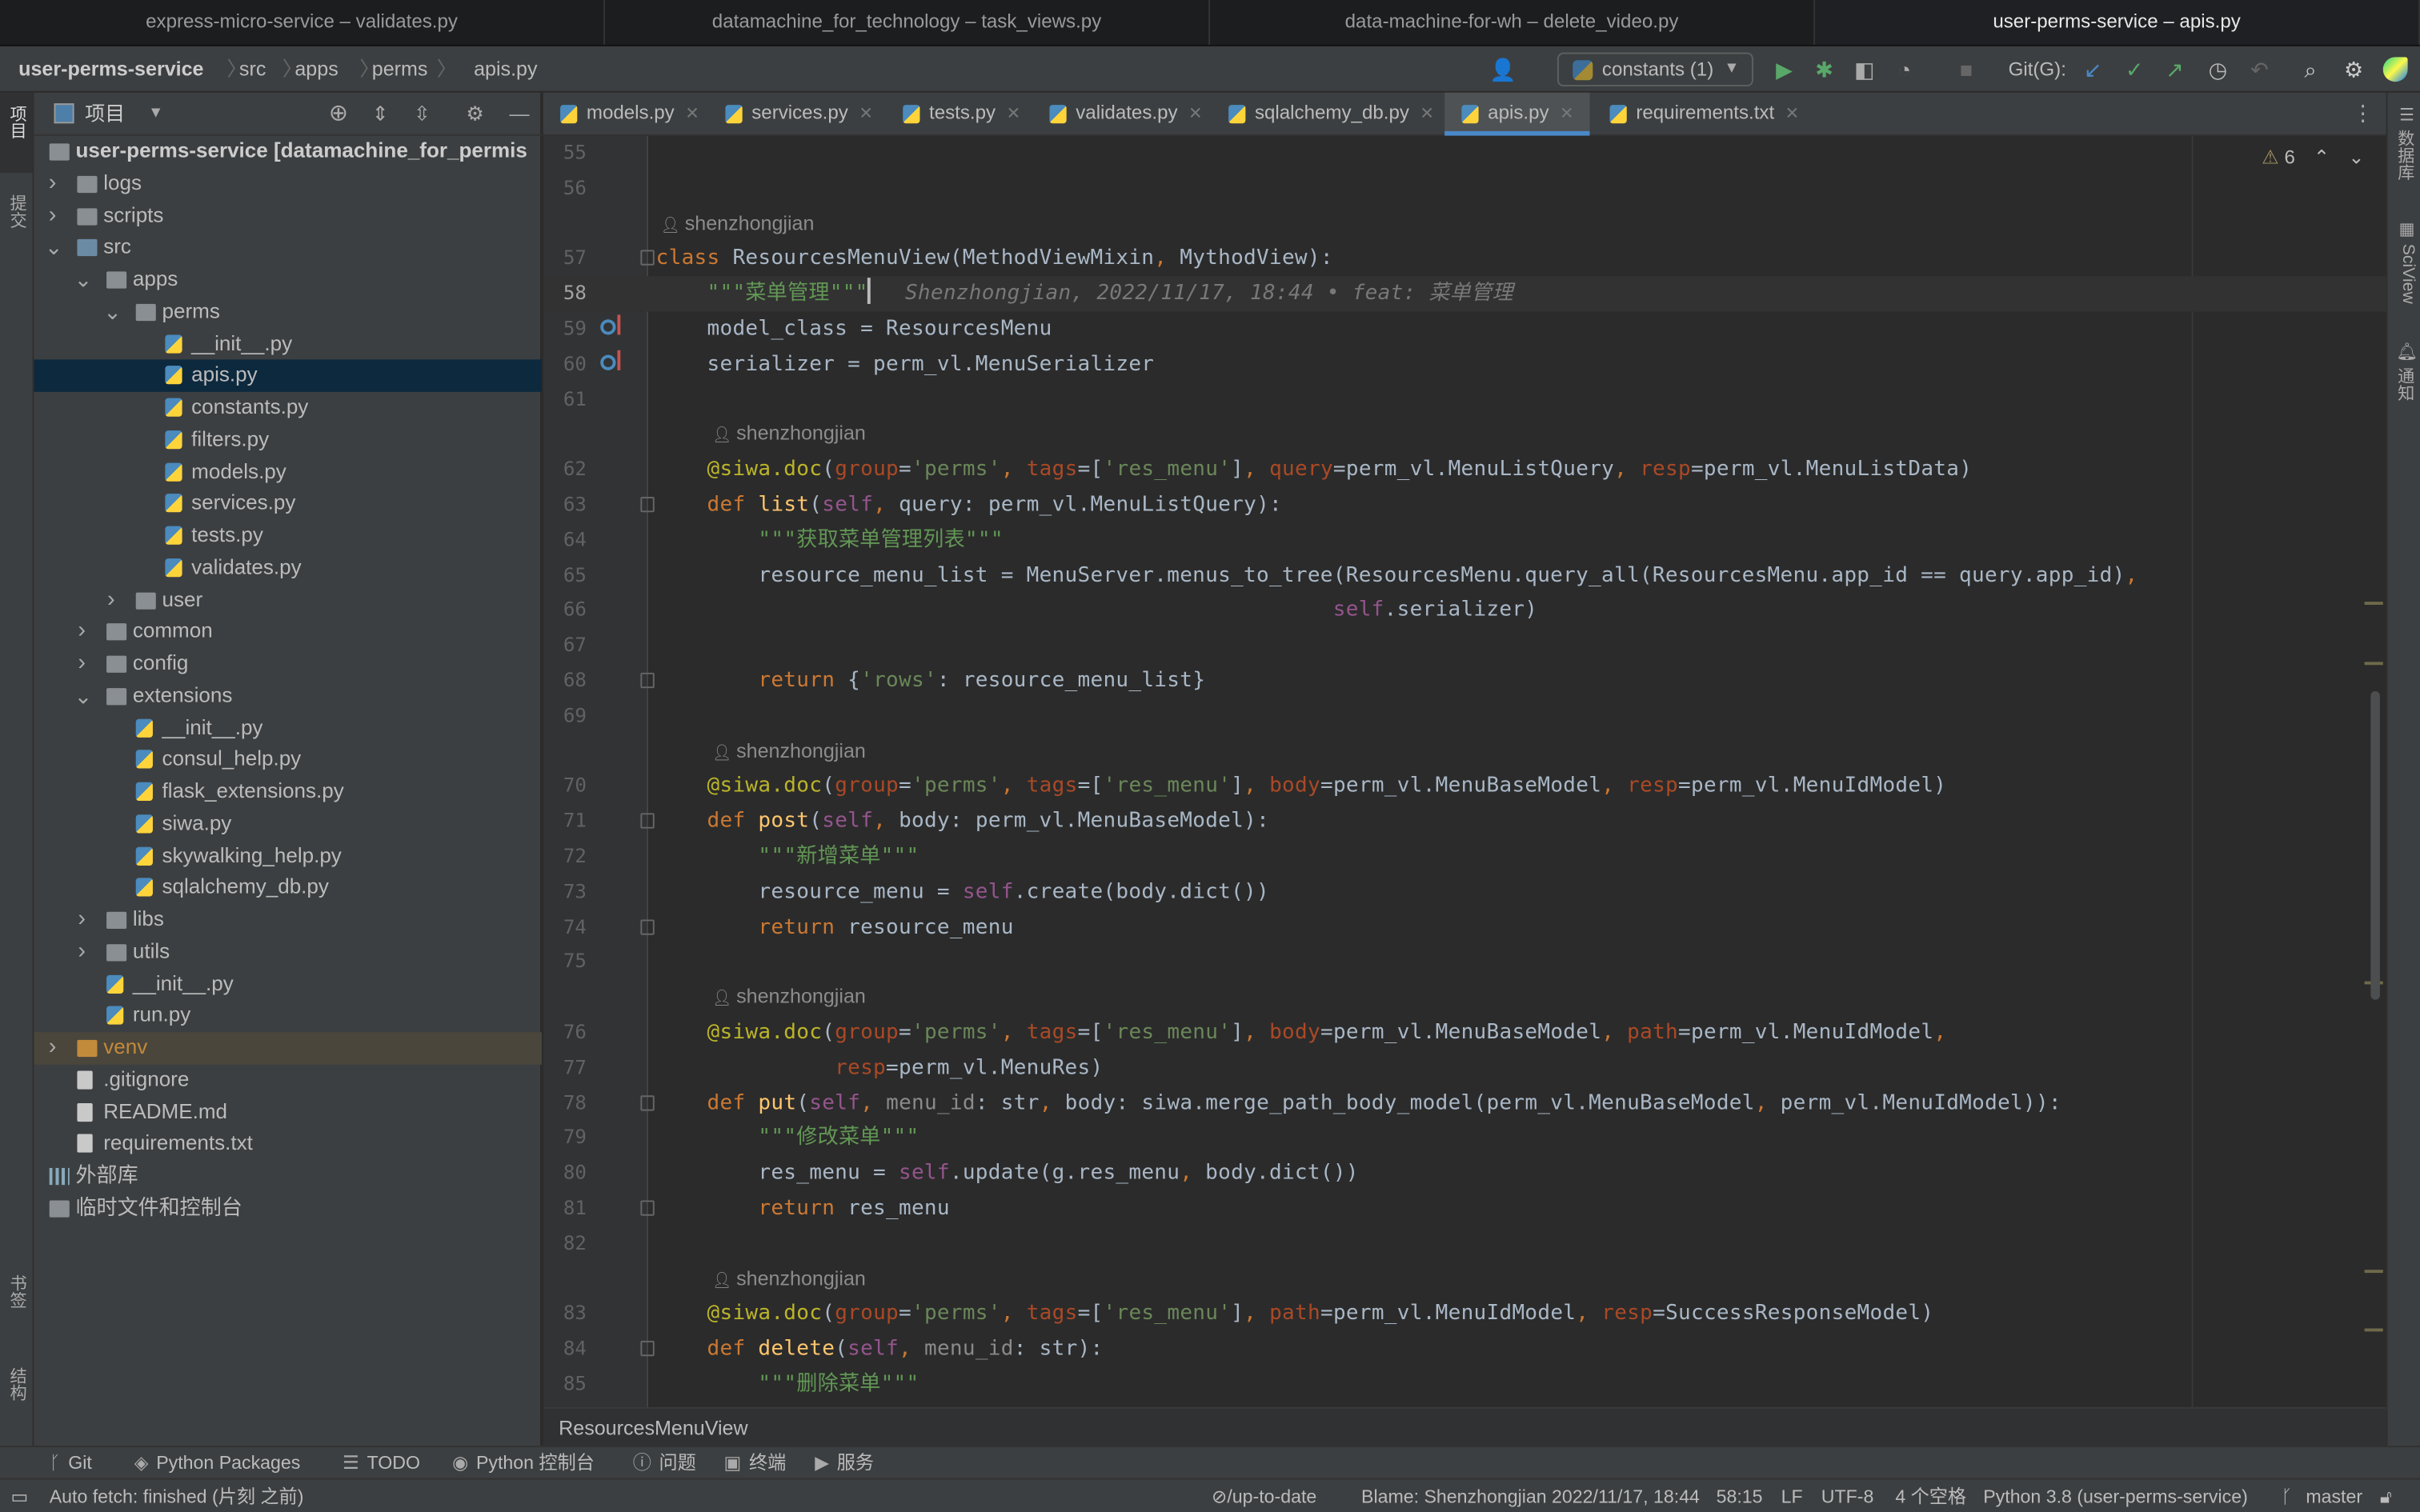 The height and width of the screenshot is (1512, 2420). Describe the element at coordinates (1264, 1496) in the screenshot. I see `vcs-status: ⊘/up-to-date` at that location.